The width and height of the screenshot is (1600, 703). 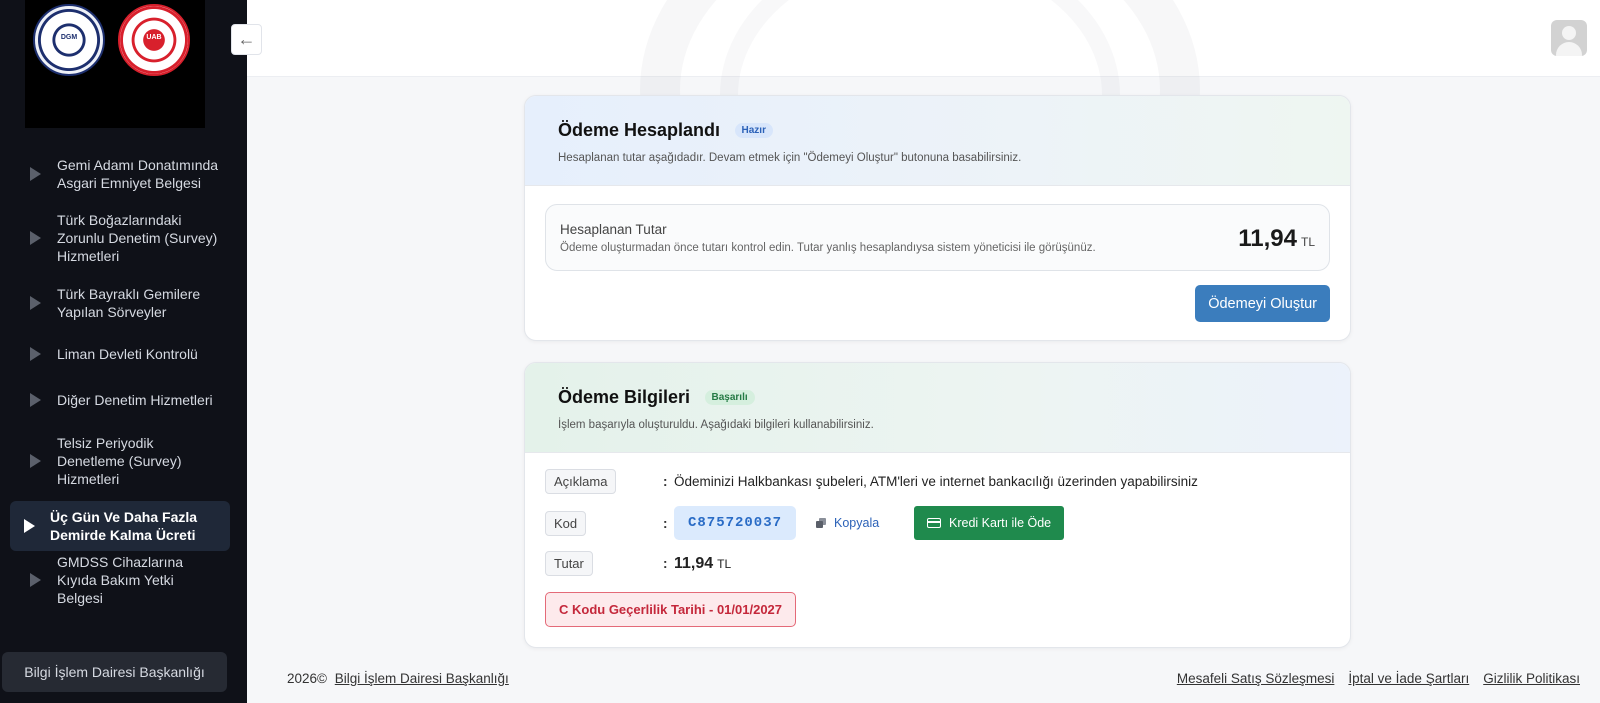 I want to click on sidebar-item-sorveyler: Türk Bayraklı Gemilere Yapılan Sörveyler, so click(x=120, y=303).